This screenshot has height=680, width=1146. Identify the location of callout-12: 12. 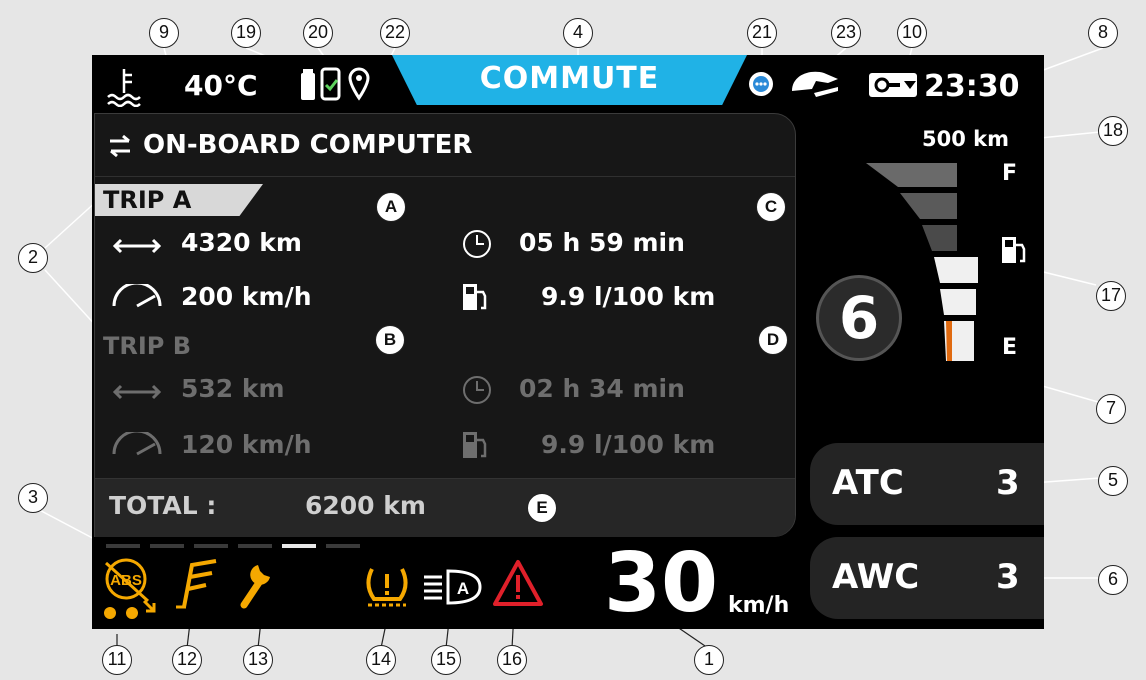
(187, 660).